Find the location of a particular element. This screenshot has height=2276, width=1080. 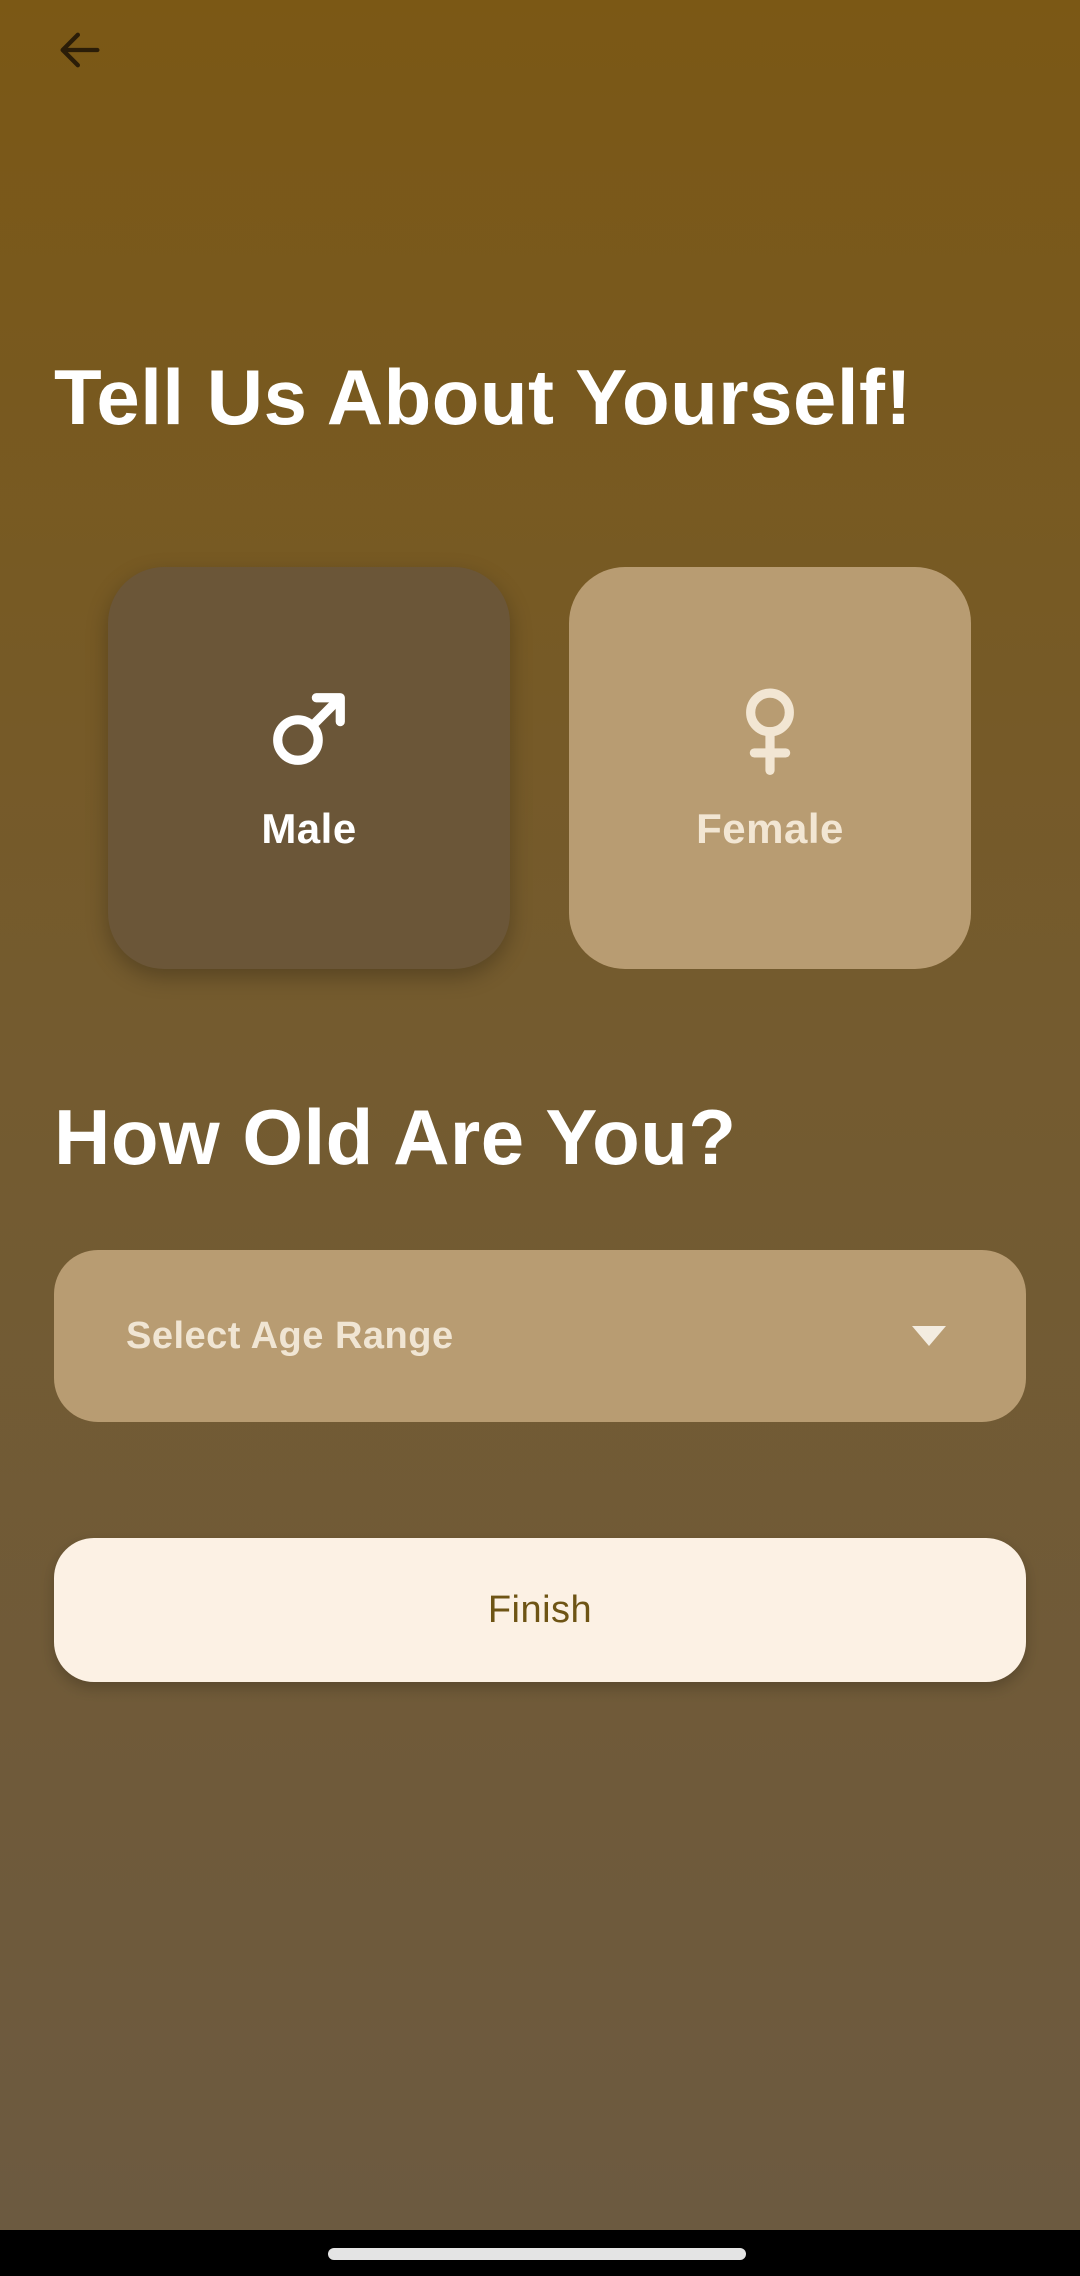

gender-option-male: Male is located at coordinates (309, 768).